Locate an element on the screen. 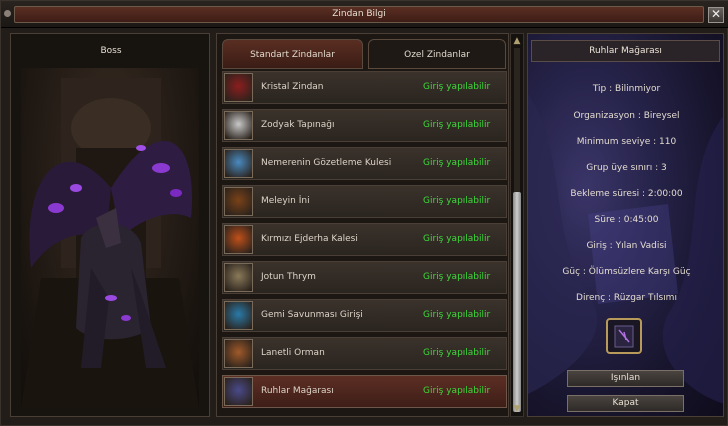 This screenshot has height=426, width=728. info-organization: Organizasyon : Bireysel is located at coordinates (626, 116).